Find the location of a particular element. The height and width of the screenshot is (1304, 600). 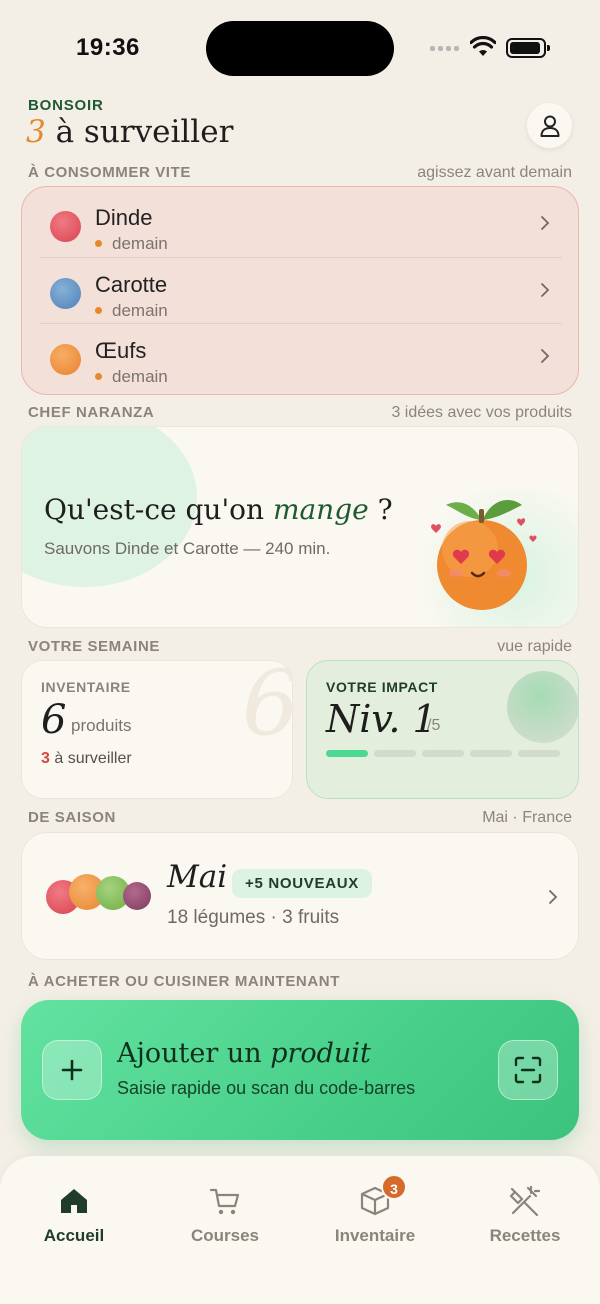

tab-inventaire: 3 Inventaire is located at coordinates (375, 1210).